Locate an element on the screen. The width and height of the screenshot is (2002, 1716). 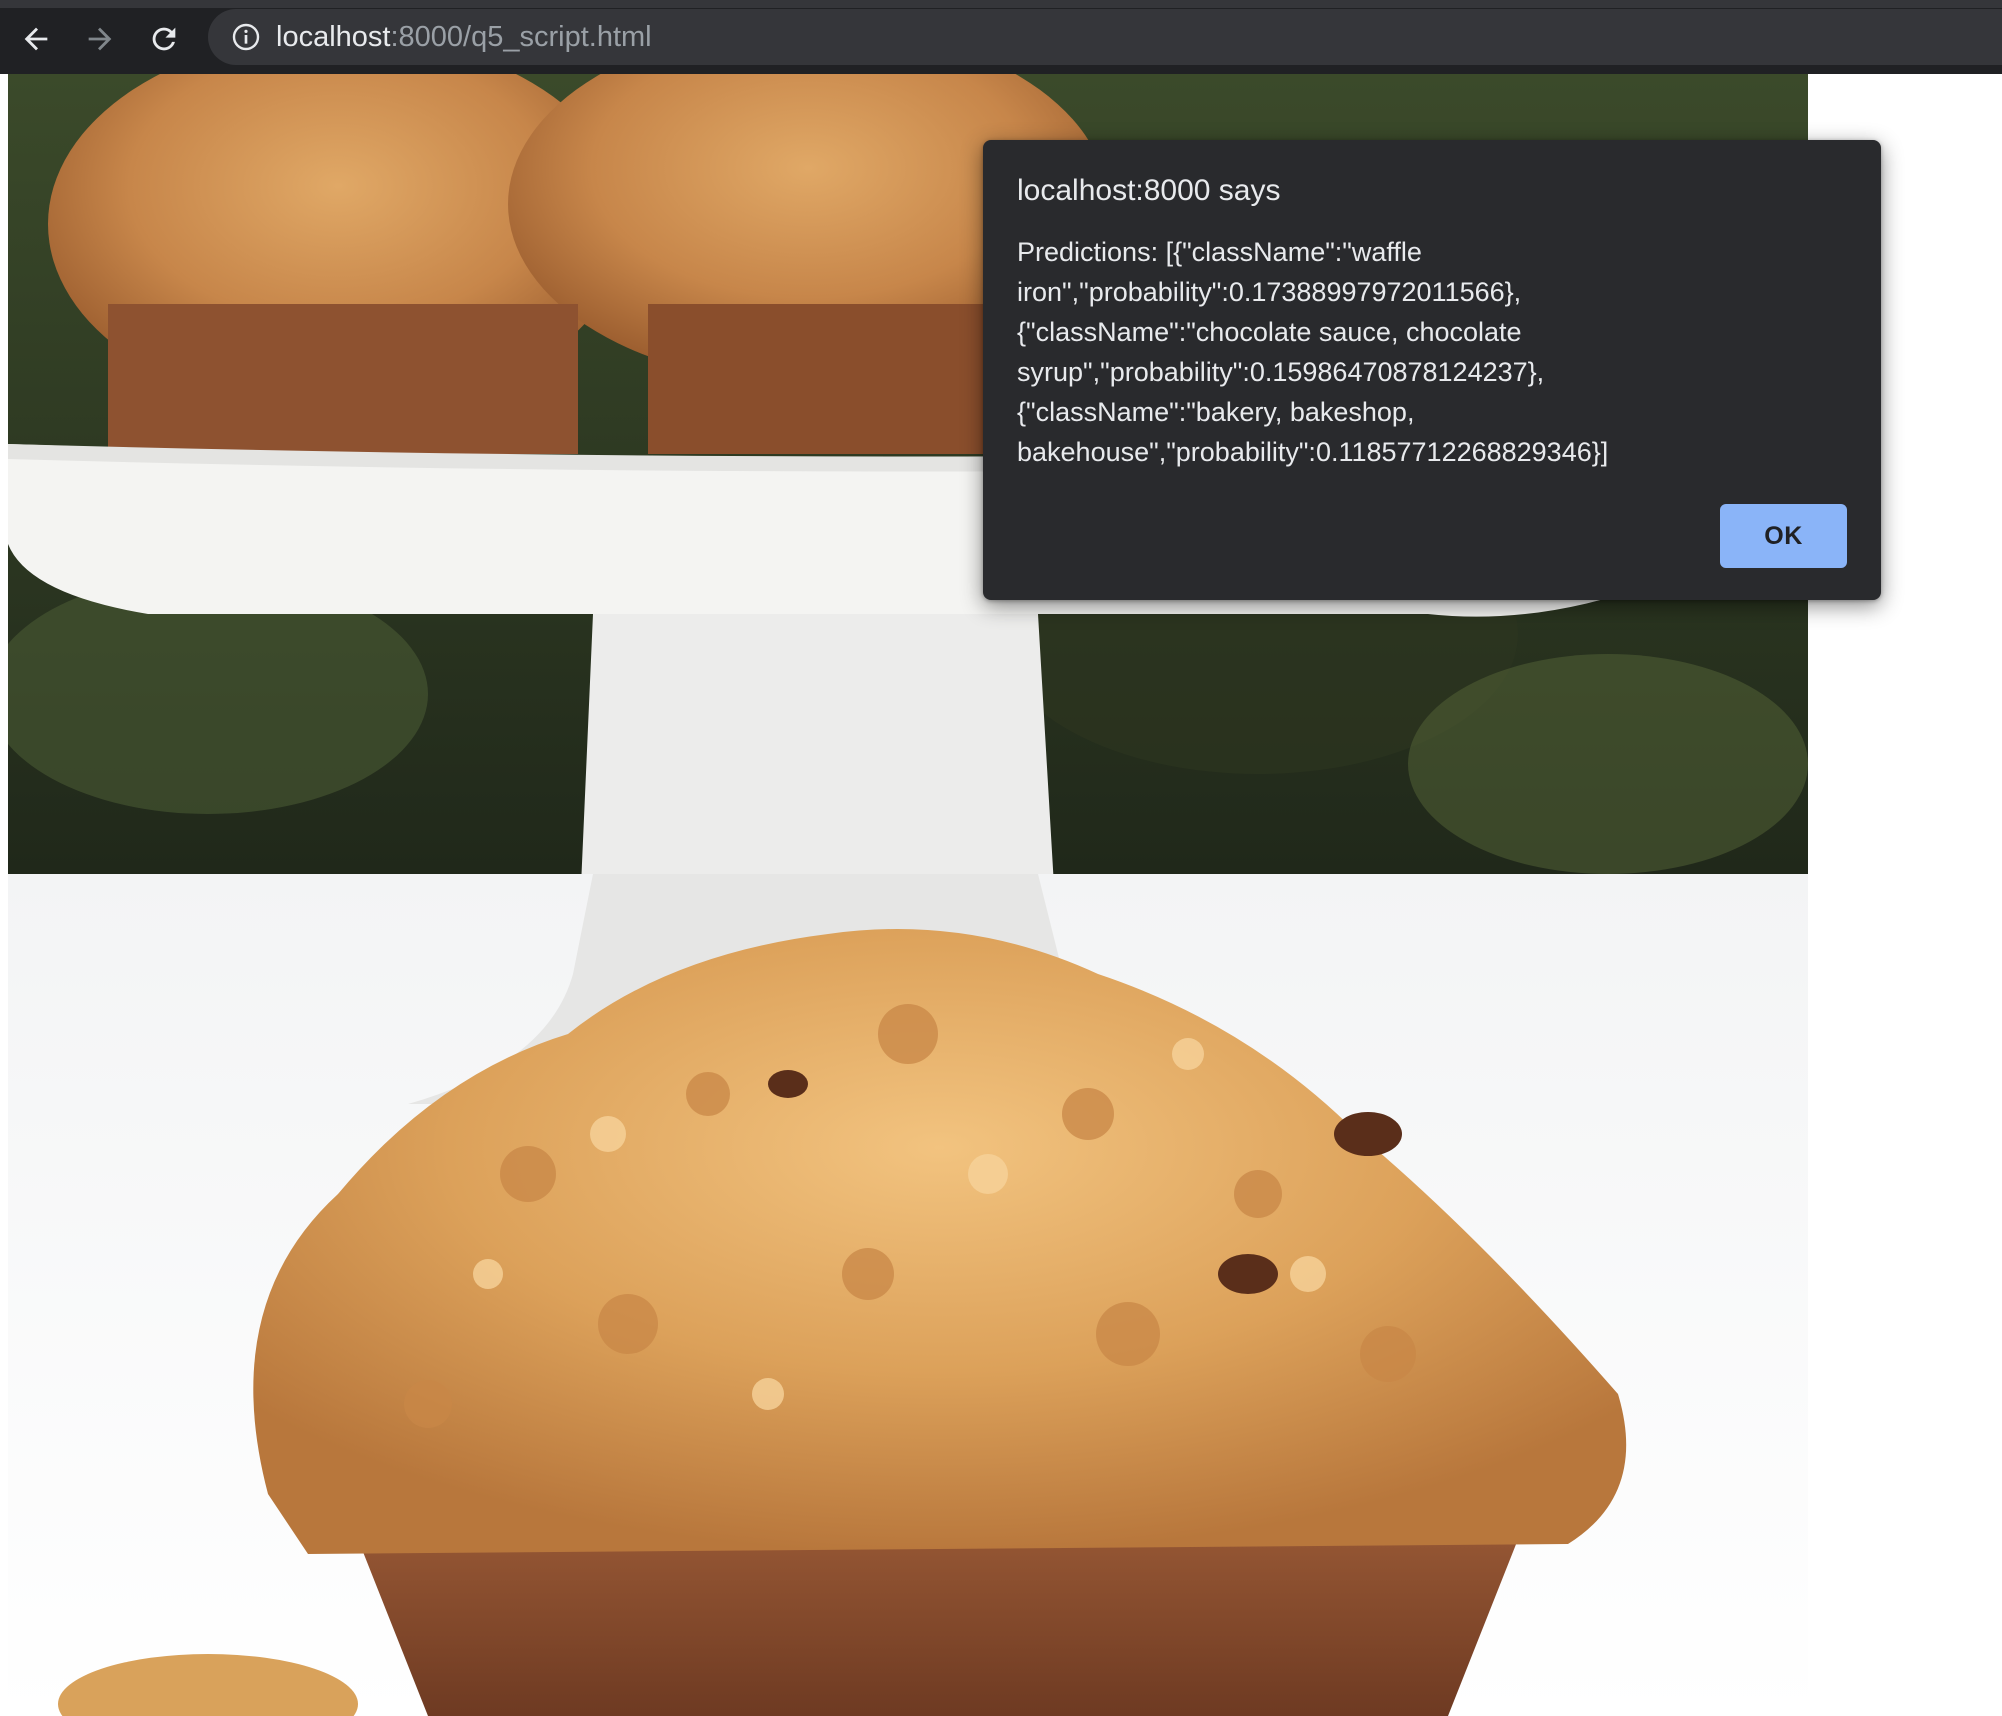
browser-toolbar: localhost:8000/q5_script.html is located at coordinates (1001, 37).